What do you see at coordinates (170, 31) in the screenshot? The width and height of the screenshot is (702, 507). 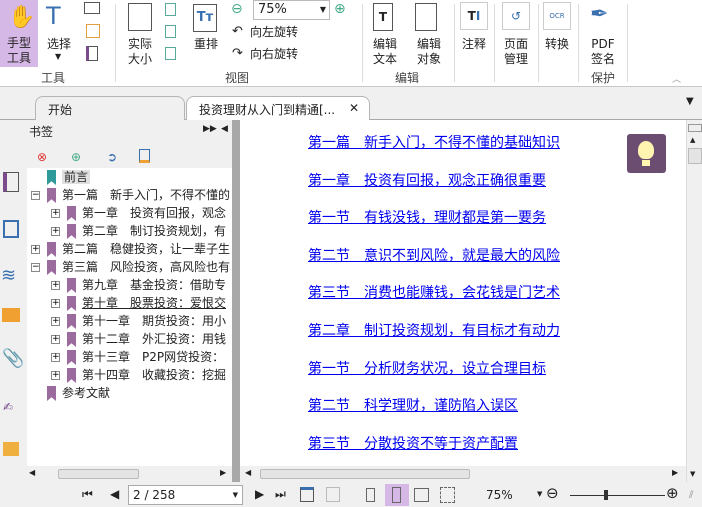 I see `fit-width-icon` at bounding box center [170, 31].